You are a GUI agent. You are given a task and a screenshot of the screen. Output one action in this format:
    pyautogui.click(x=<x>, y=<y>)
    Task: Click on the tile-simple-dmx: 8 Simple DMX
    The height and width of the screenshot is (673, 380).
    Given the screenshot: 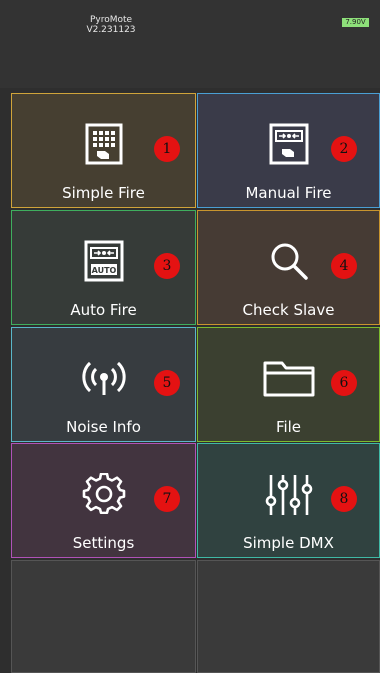 What is the action you would take?
    pyautogui.click(x=288, y=500)
    